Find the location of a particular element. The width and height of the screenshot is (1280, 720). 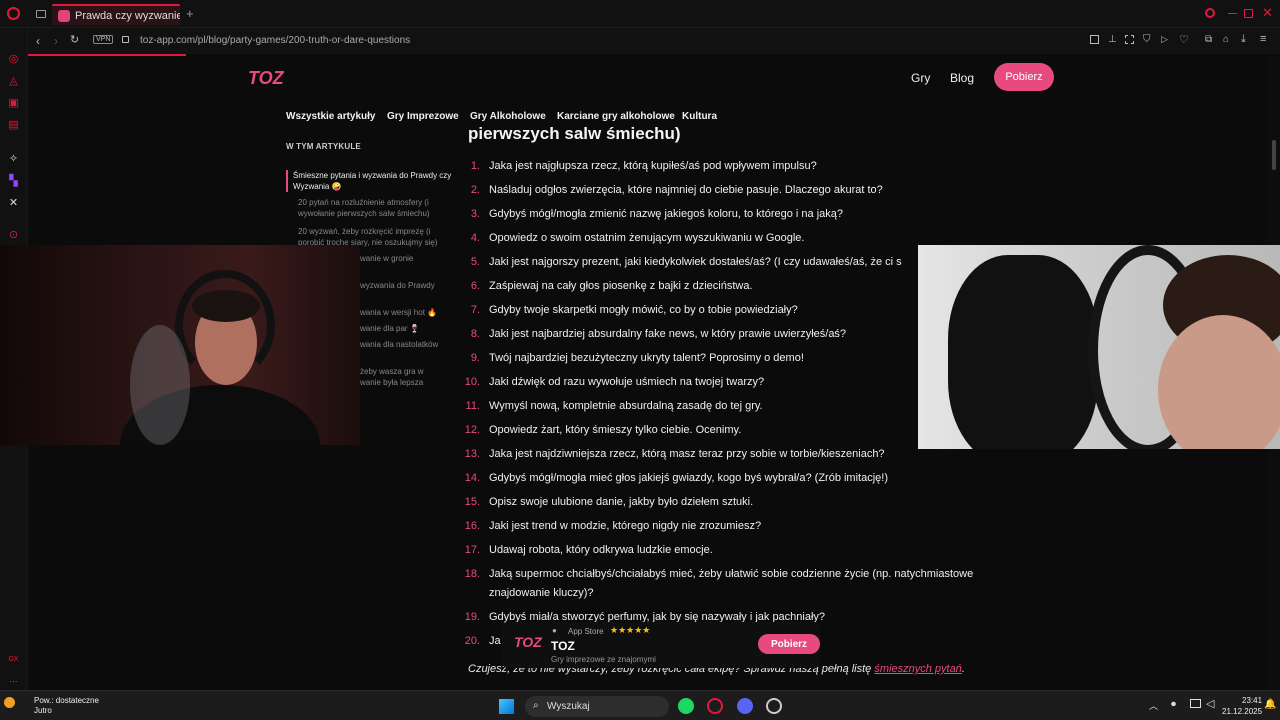

shield-icon: ⛉ is located at coordinates (1147, 39).